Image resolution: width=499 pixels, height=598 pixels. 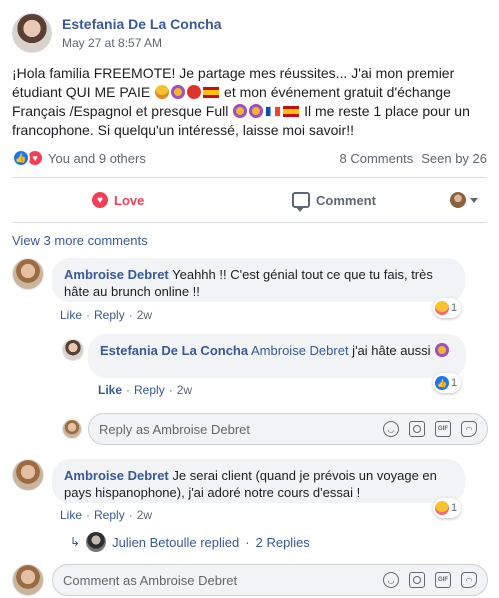 What do you see at coordinates (391, 350) in the screenshot?
I see `reply-text: j'ai hâte aussi` at bounding box center [391, 350].